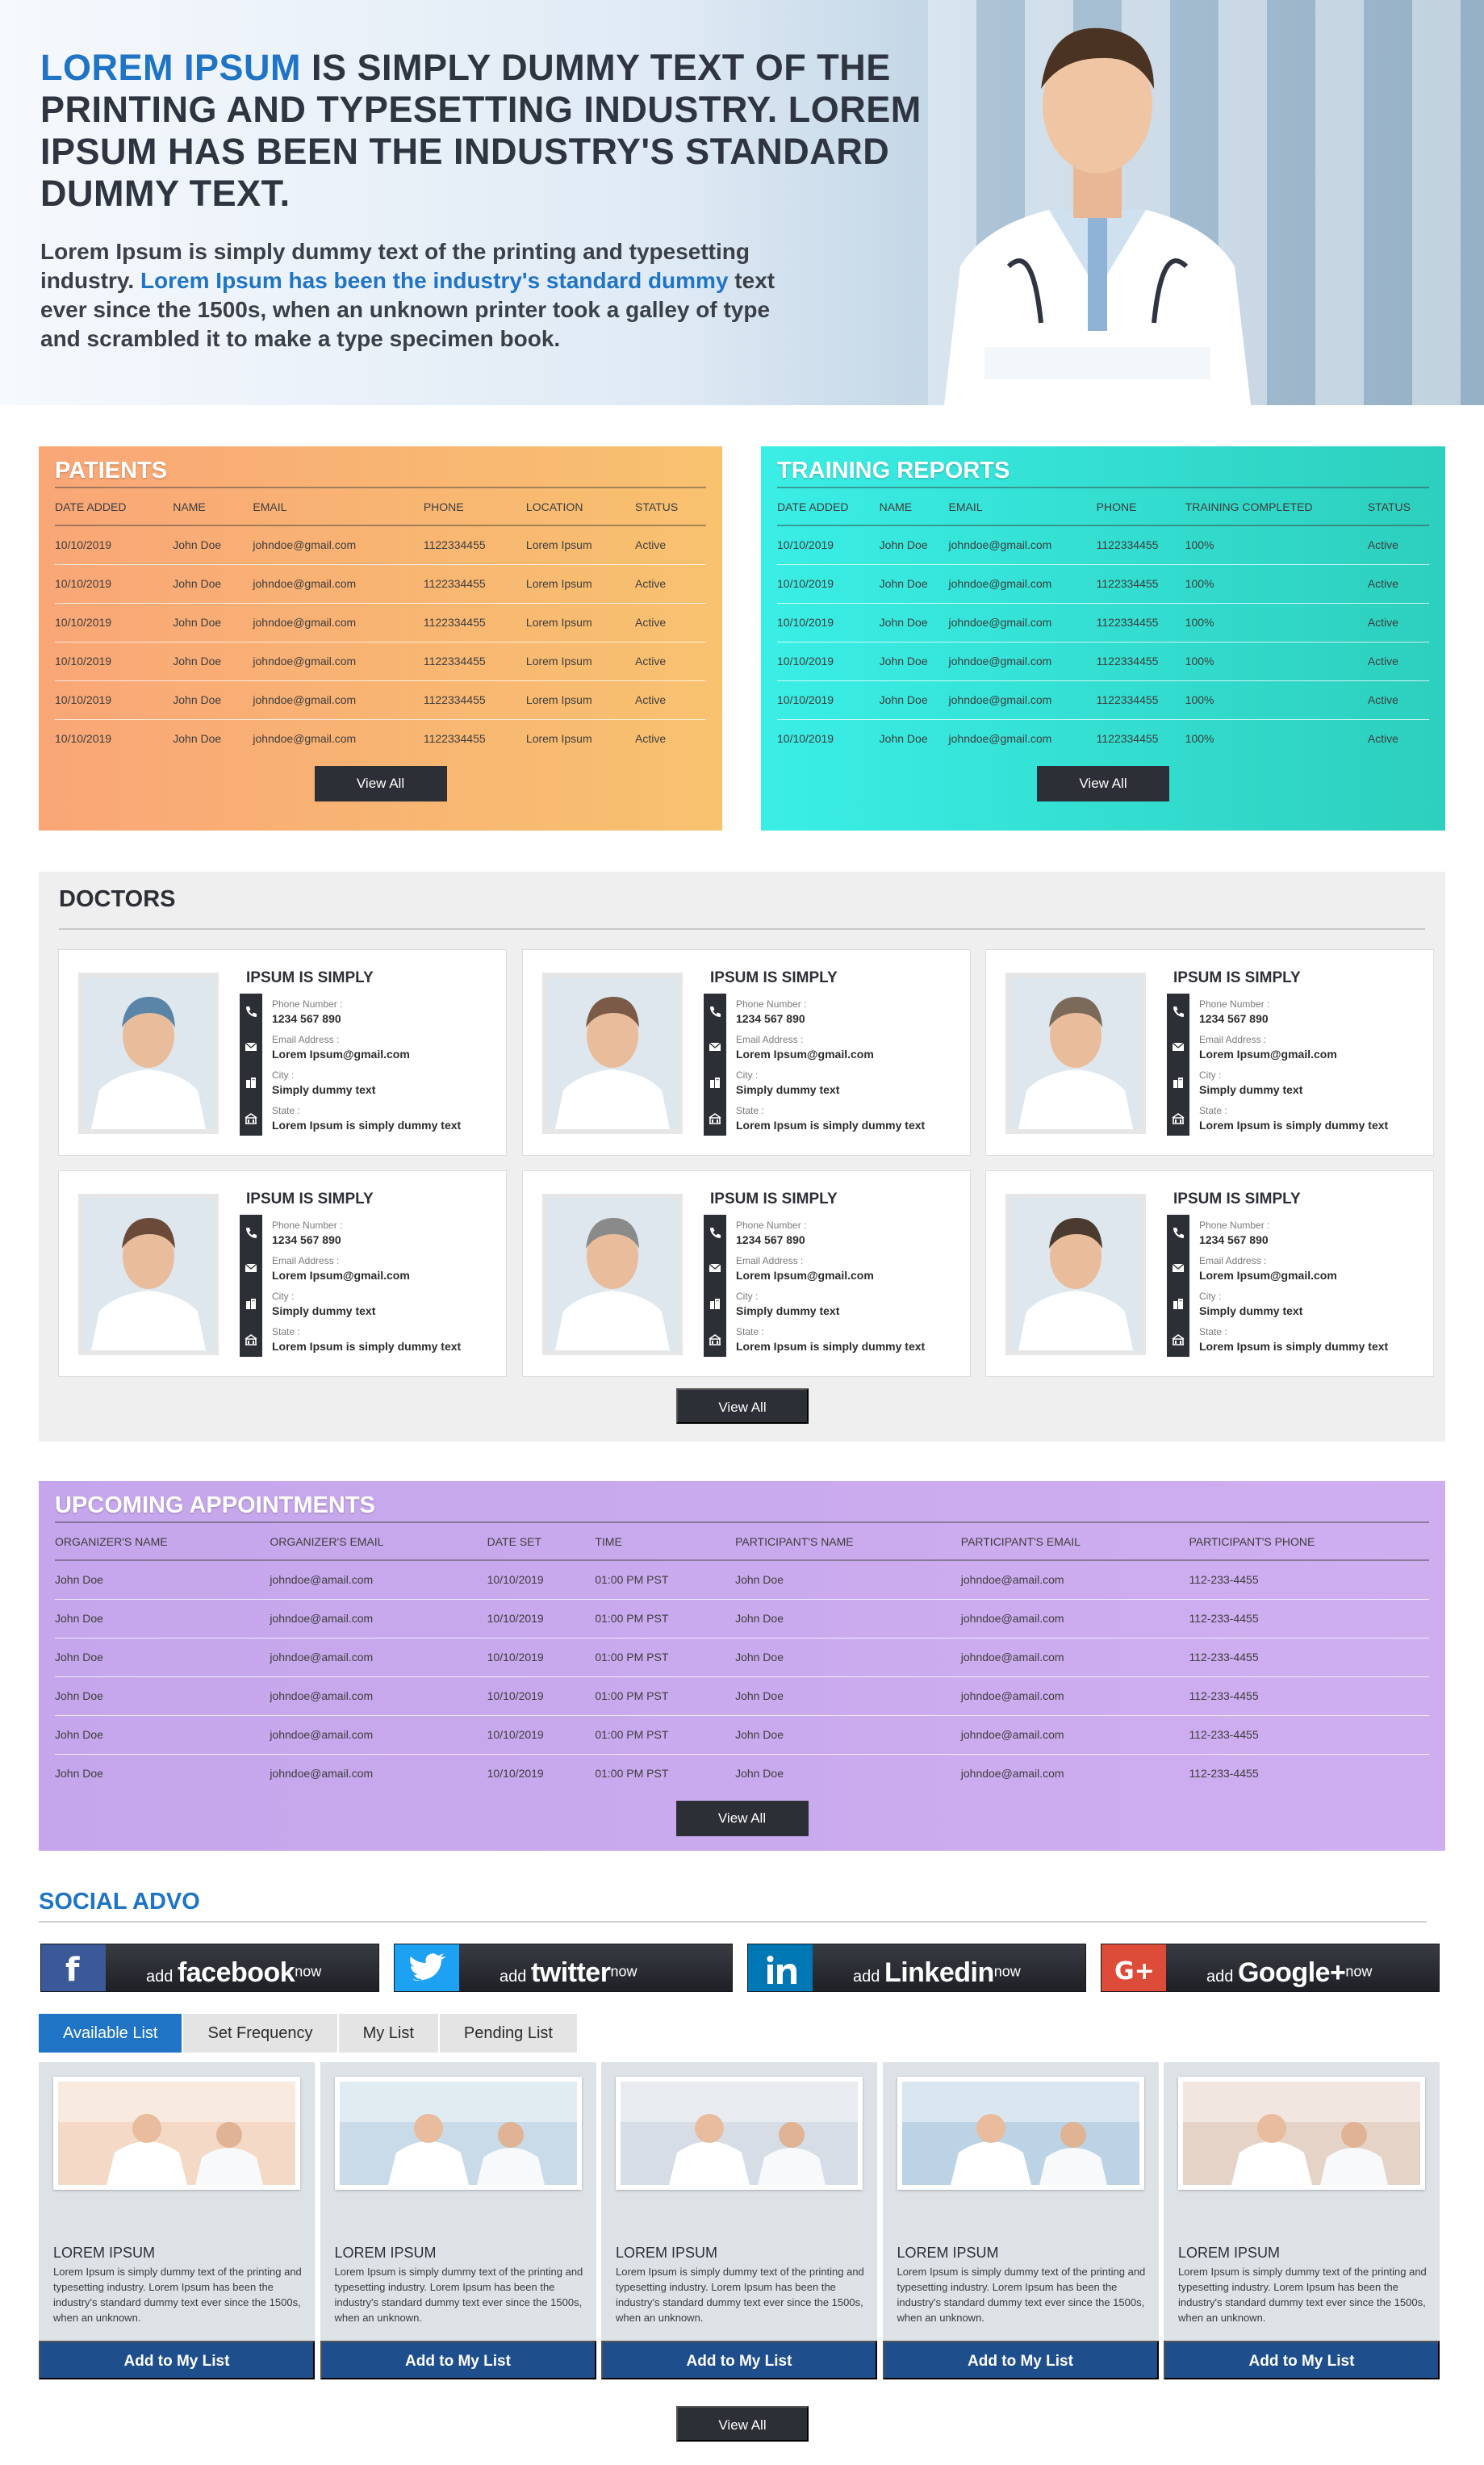 This screenshot has height=2465, width=1484. What do you see at coordinates (1097, 216) in the screenshot?
I see `hero-doctor-image` at bounding box center [1097, 216].